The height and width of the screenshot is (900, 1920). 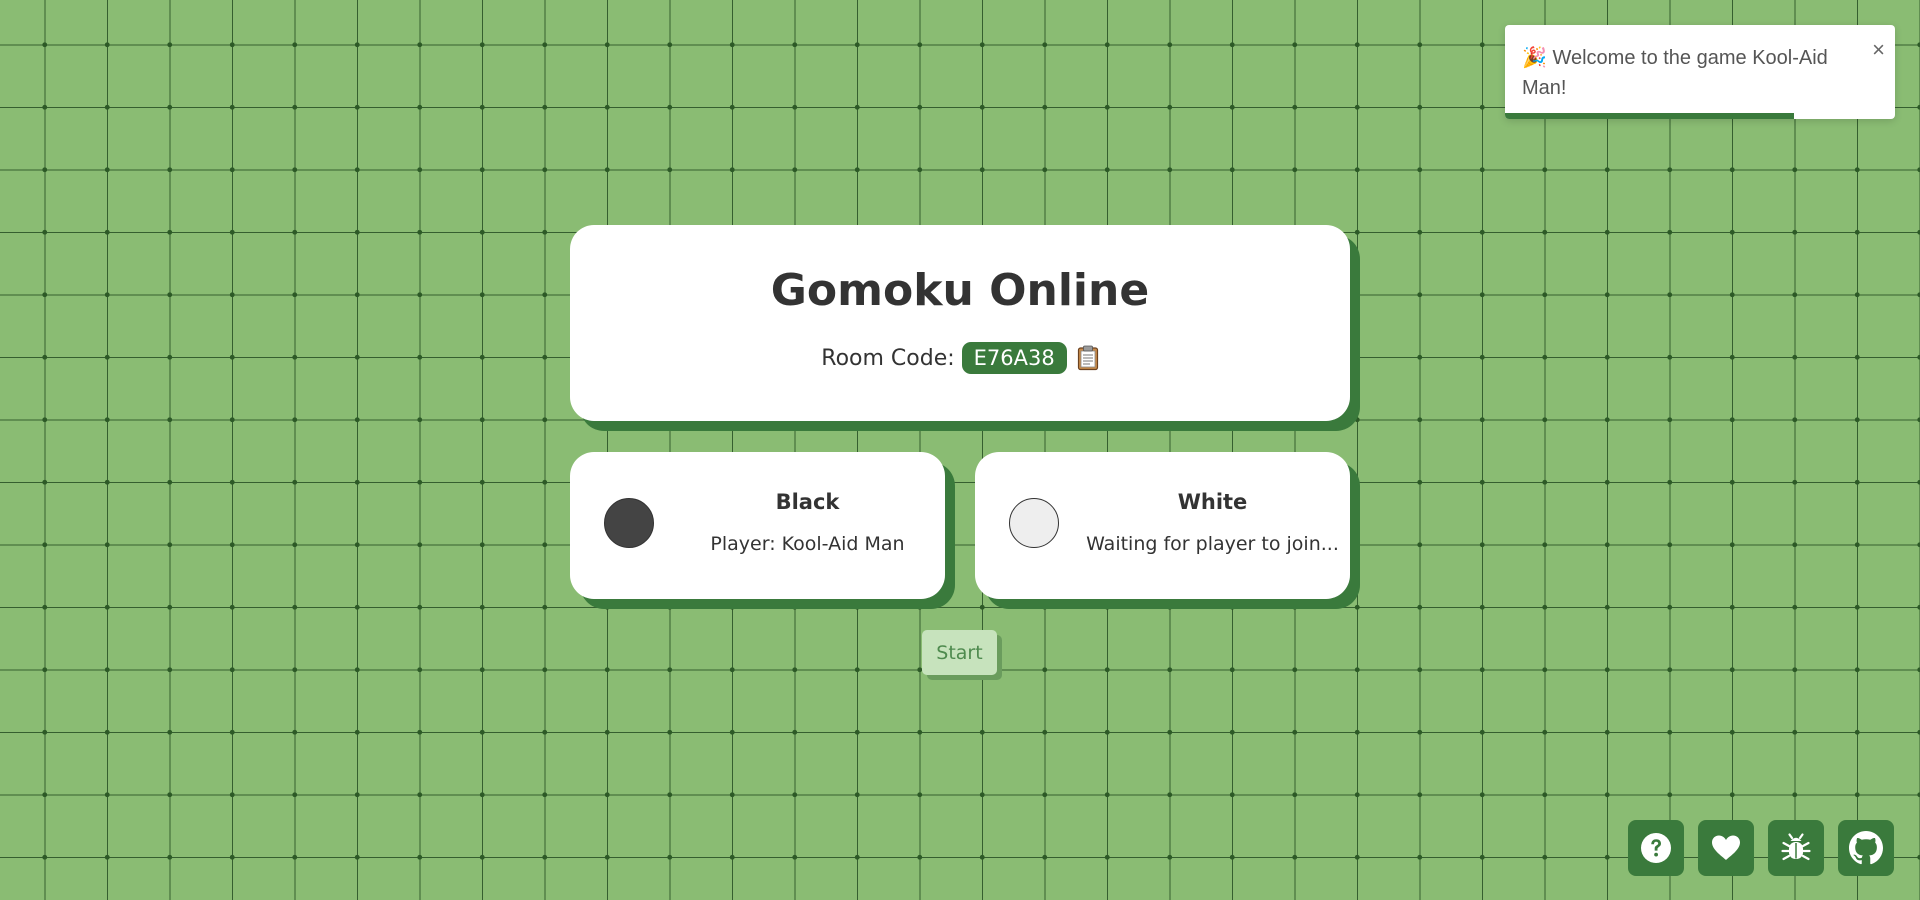 I want to click on report-bug-button, so click(x=1796, y=848).